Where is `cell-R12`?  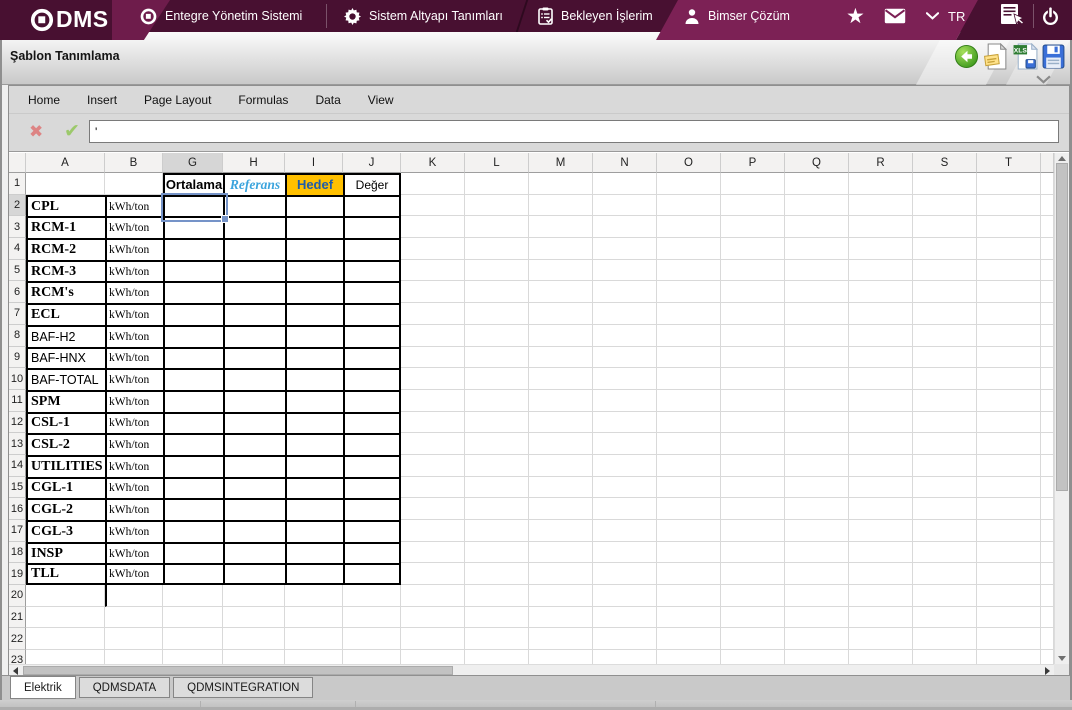 cell-R12 is located at coordinates (881, 422).